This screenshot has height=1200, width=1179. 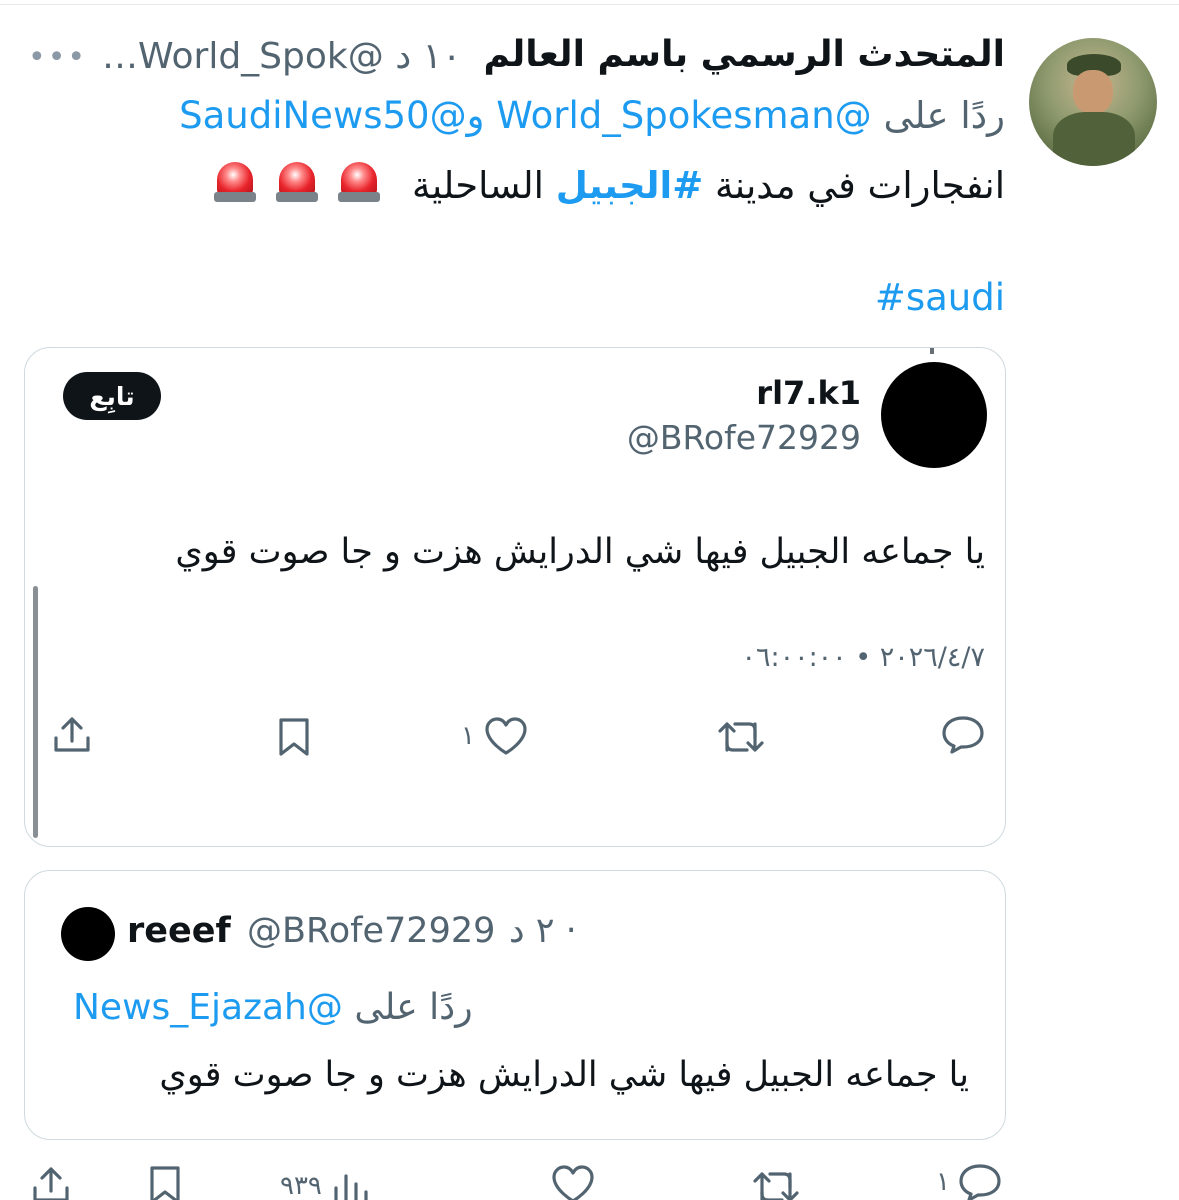 What do you see at coordinates (208, 1007) in the screenshot?
I see `reply-mention: @News_Ejazah` at bounding box center [208, 1007].